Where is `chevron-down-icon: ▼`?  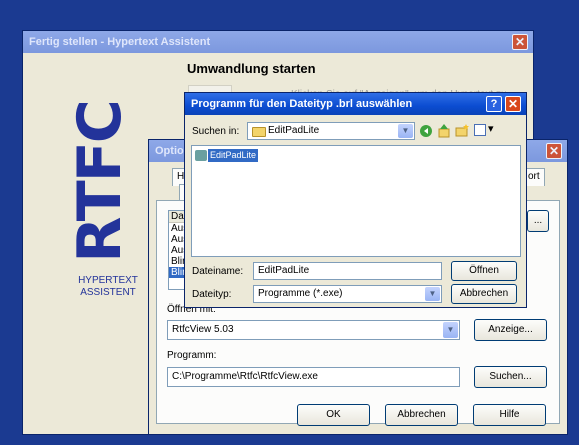
chevron-down-icon: ▼ is located at coordinates (450, 330).